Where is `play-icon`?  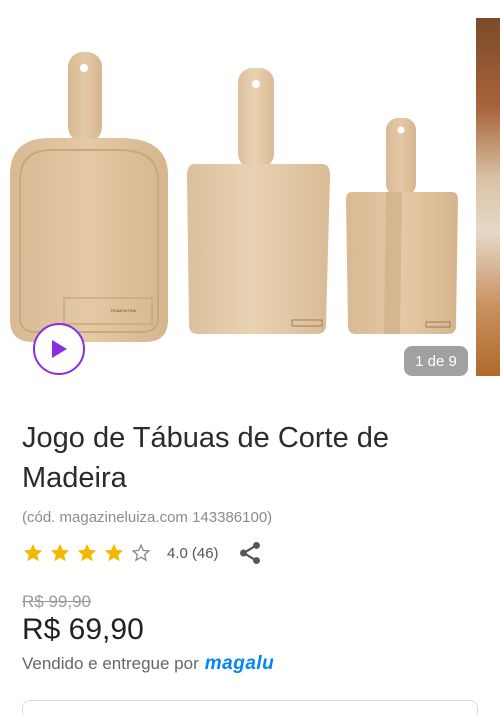 play-icon is located at coordinates (59, 349).